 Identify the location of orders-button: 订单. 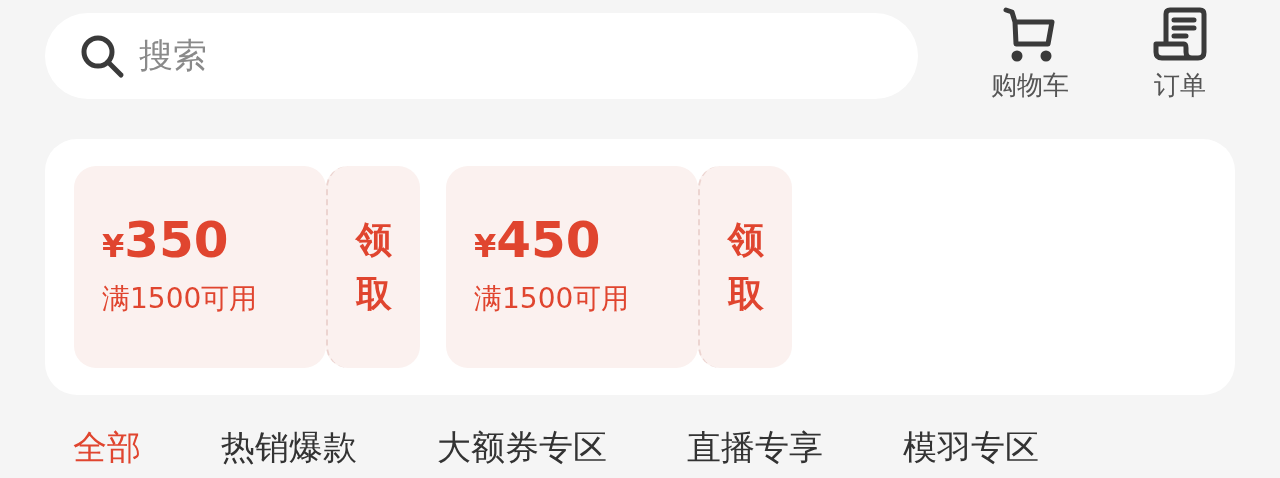
(1180, 55).